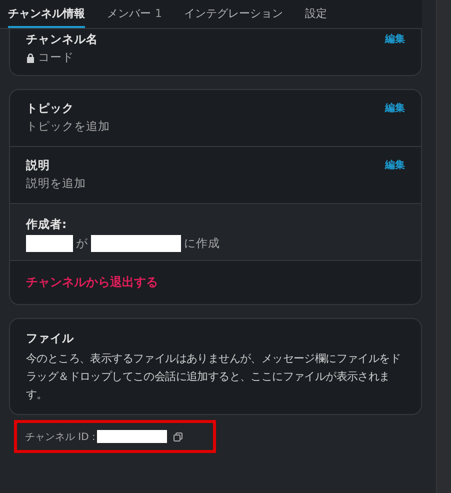 Image resolution: width=451 pixels, height=493 pixels. What do you see at coordinates (60, 437) in the screenshot?
I see `channel-id-label: チャンネル ID :` at bounding box center [60, 437].